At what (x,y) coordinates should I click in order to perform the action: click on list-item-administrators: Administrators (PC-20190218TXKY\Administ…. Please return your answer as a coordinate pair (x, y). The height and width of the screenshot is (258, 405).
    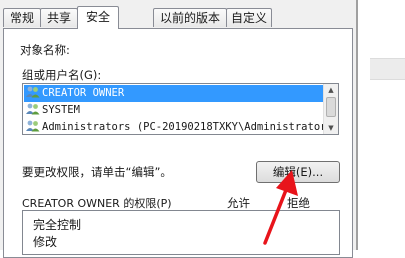
    Looking at the image, I should click on (178, 126).